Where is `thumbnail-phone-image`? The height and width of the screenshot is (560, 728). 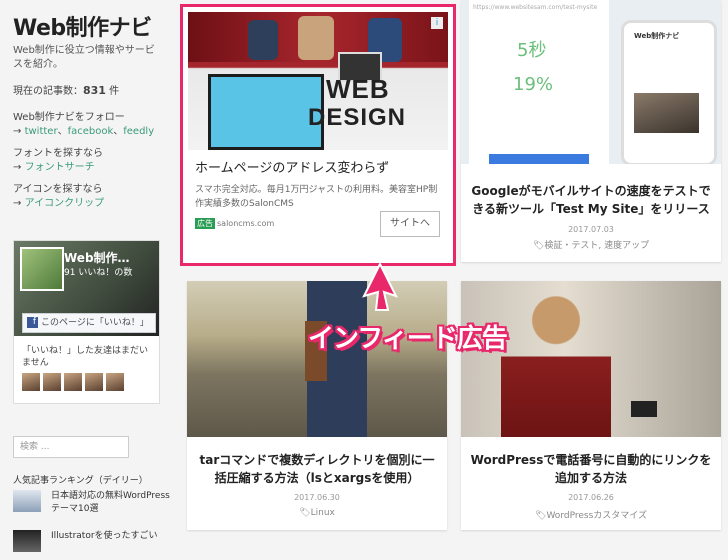 thumbnail-phone-image is located at coordinates (666, 113).